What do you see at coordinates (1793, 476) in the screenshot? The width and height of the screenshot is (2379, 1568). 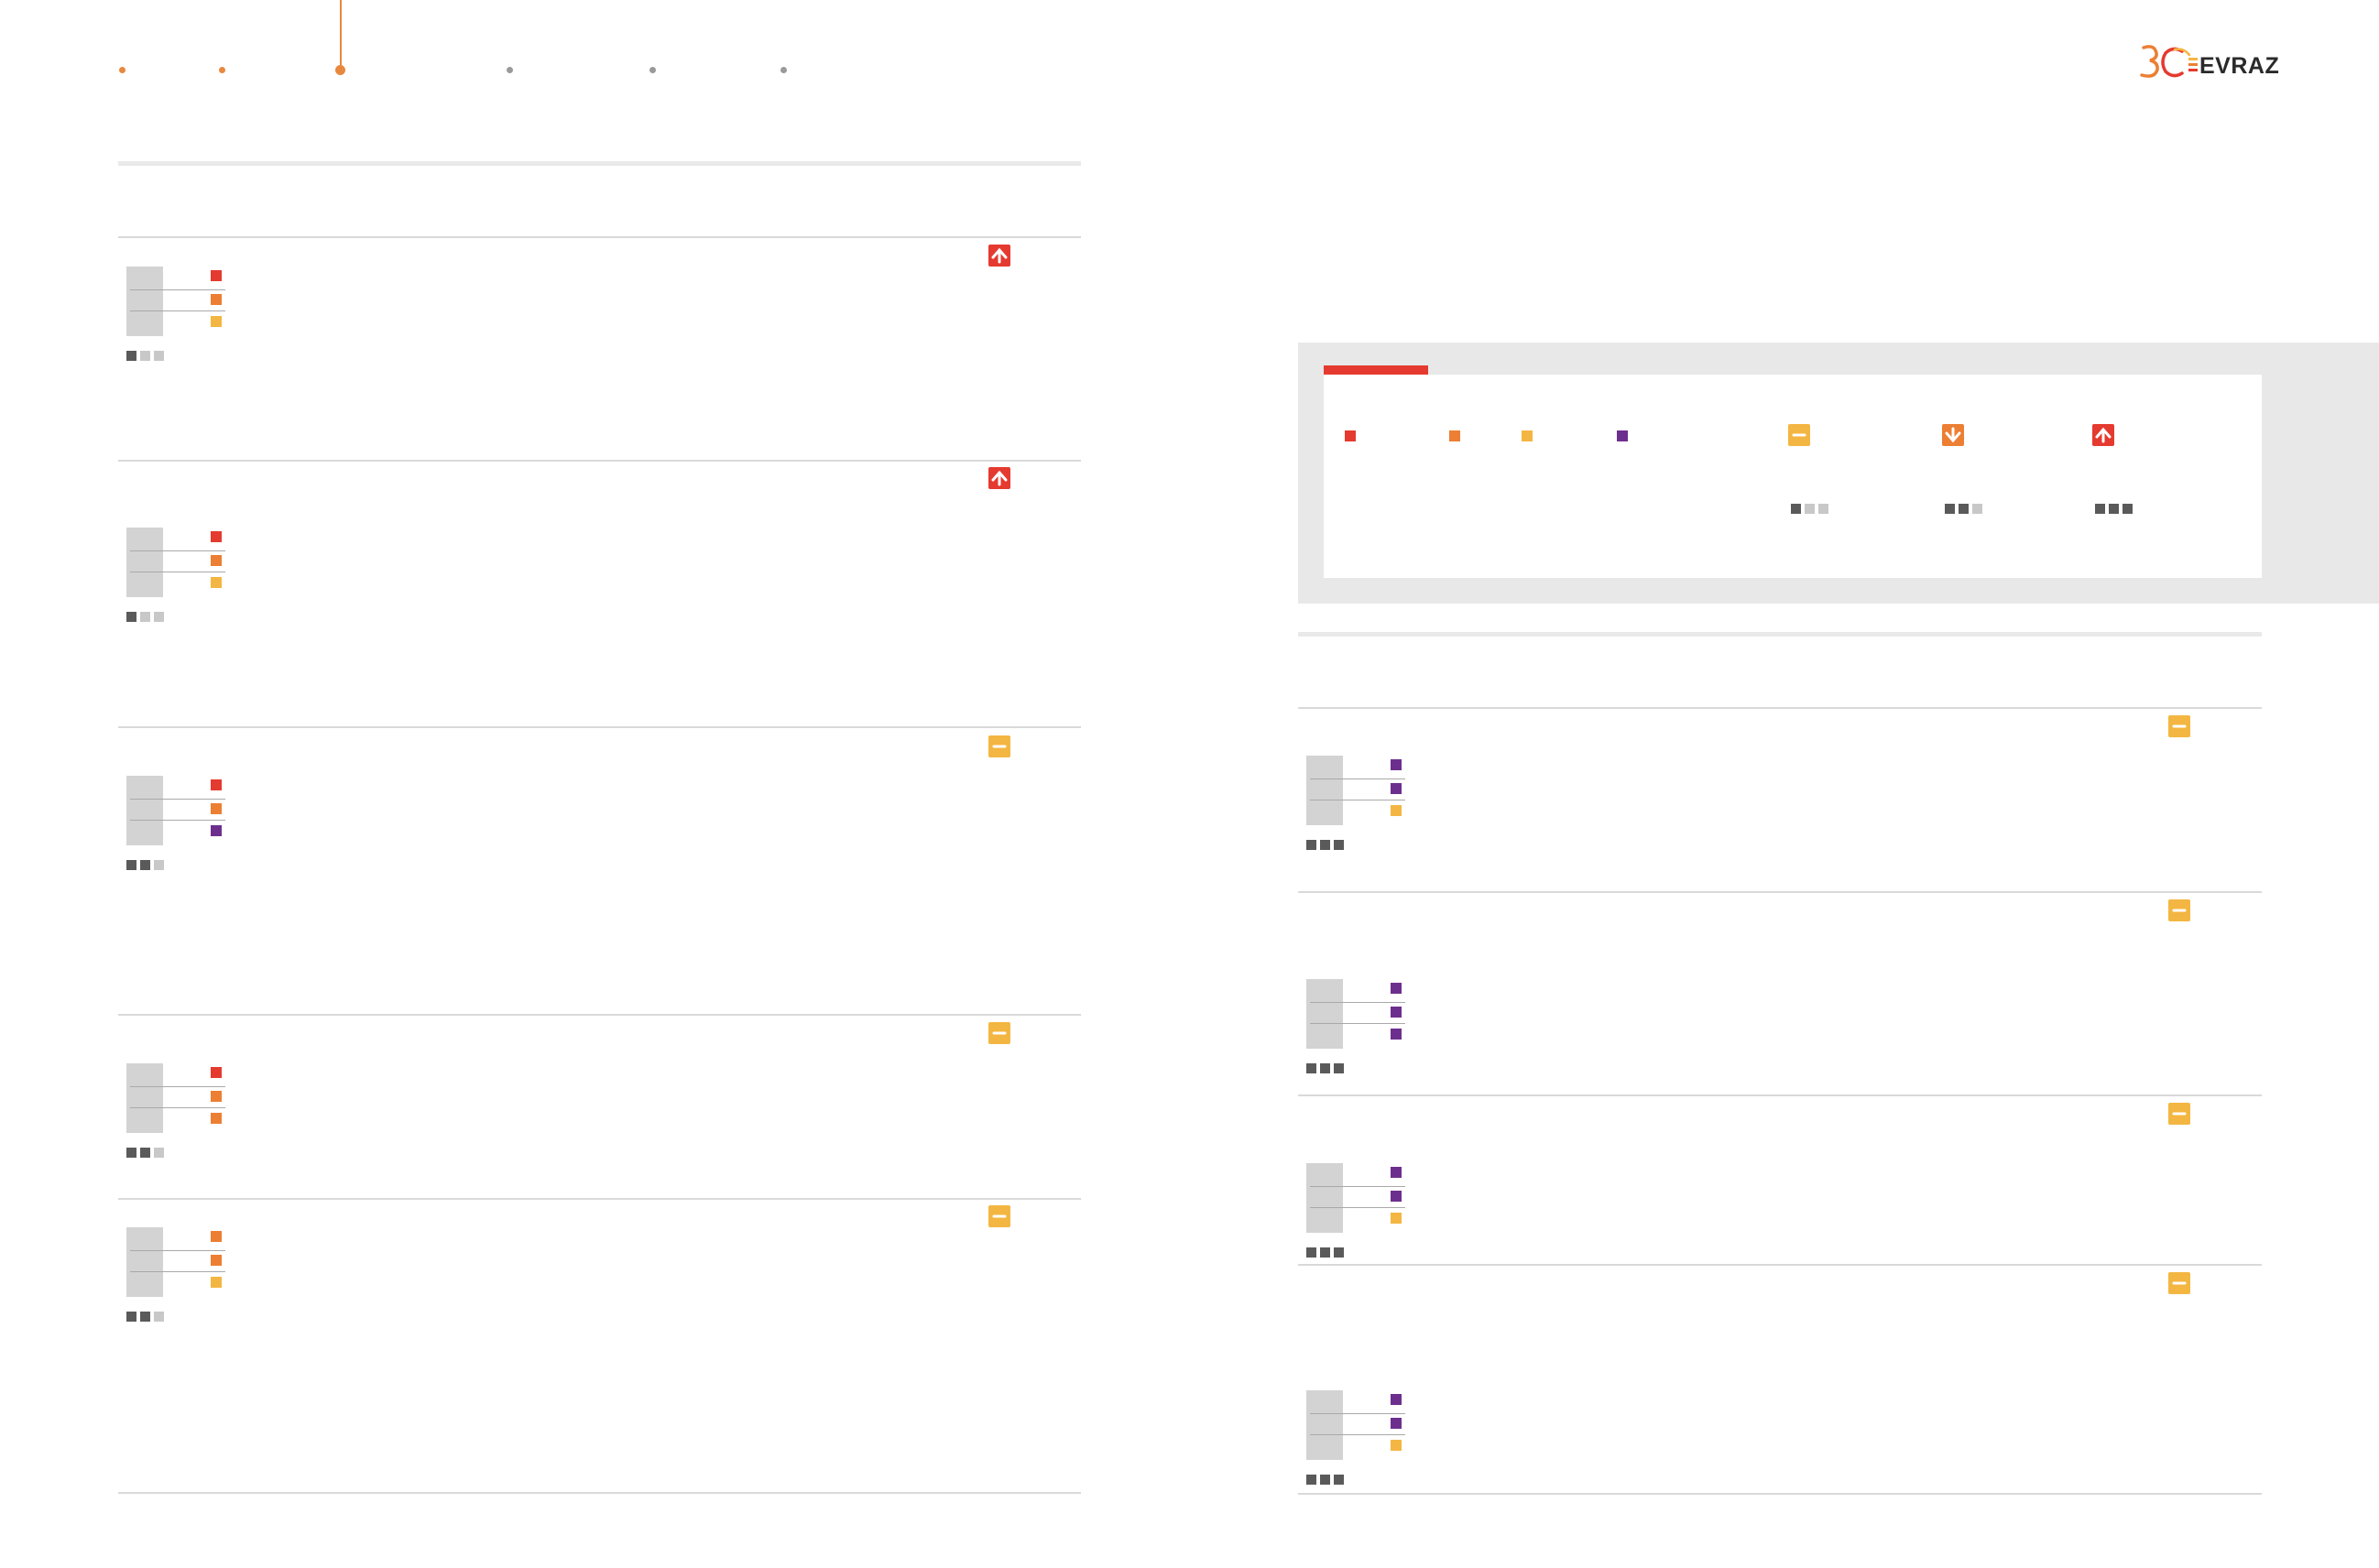 I see `legend-card` at bounding box center [1793, 476].